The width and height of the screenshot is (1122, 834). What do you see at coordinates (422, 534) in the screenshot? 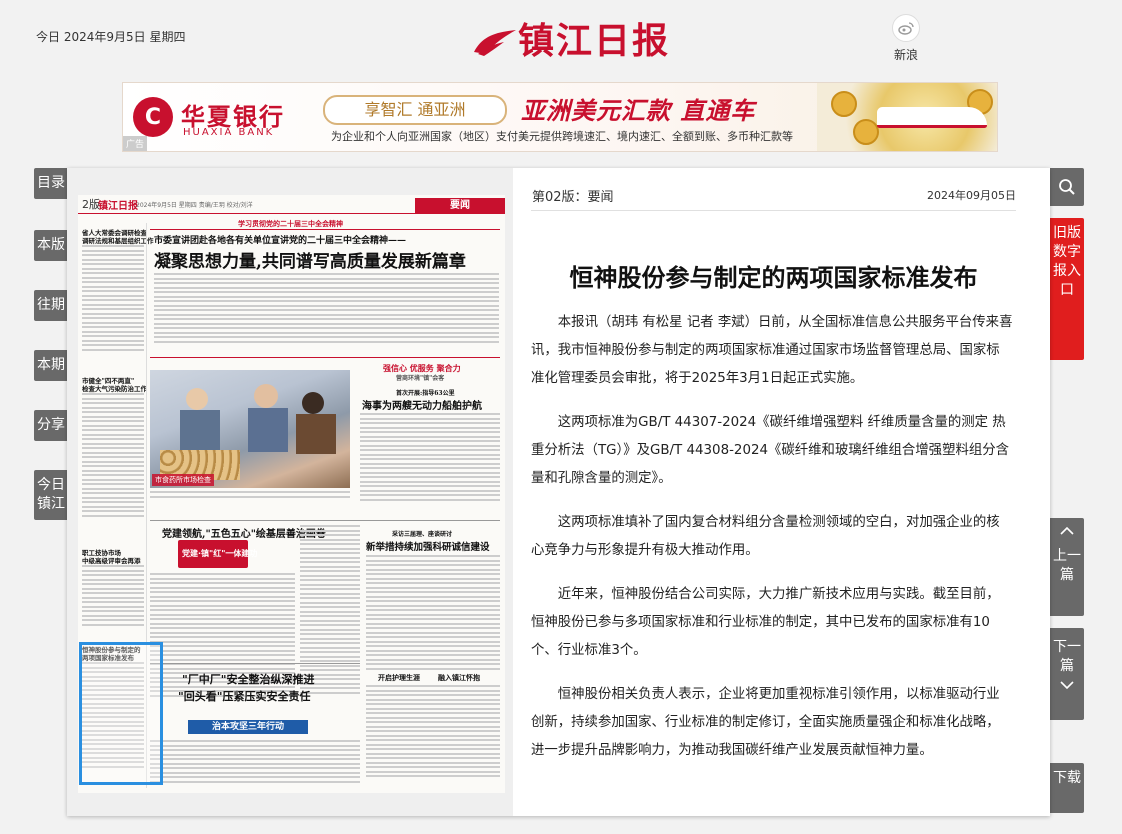
I see `right-kicker: 采访三届理、座谈研讨` at bounding box center [422, 534].